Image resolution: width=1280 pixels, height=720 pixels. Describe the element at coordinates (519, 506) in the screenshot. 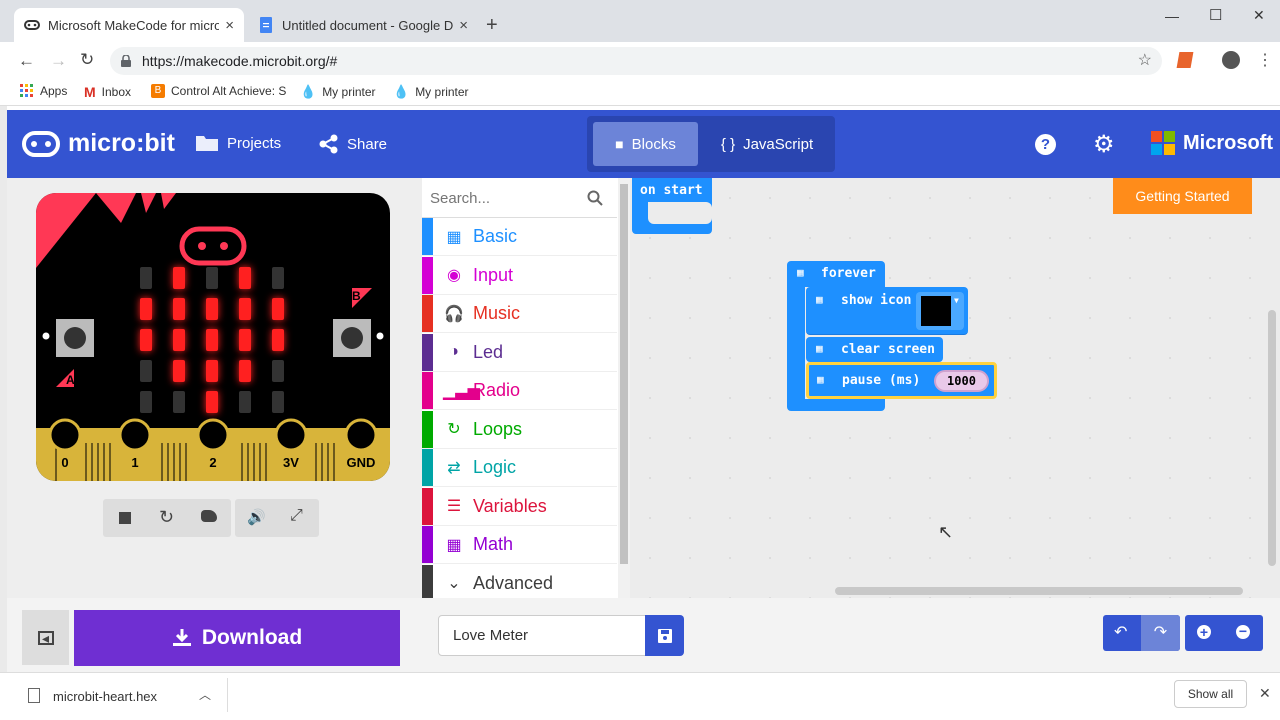

I see `toolbox-category-variables: ☰ Variables` at that location.